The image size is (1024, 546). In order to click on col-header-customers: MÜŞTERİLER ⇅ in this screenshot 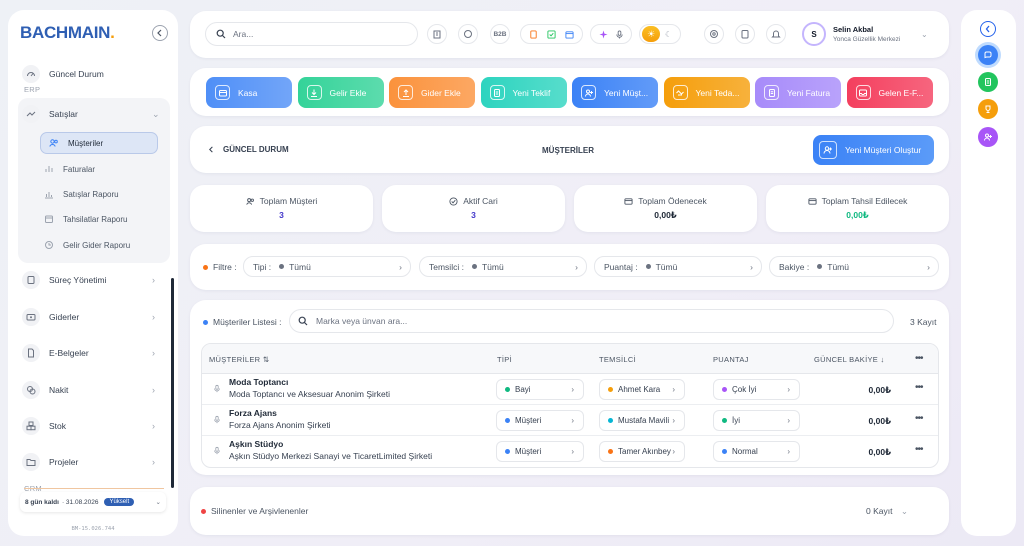, I will do `click(239, 359)`.